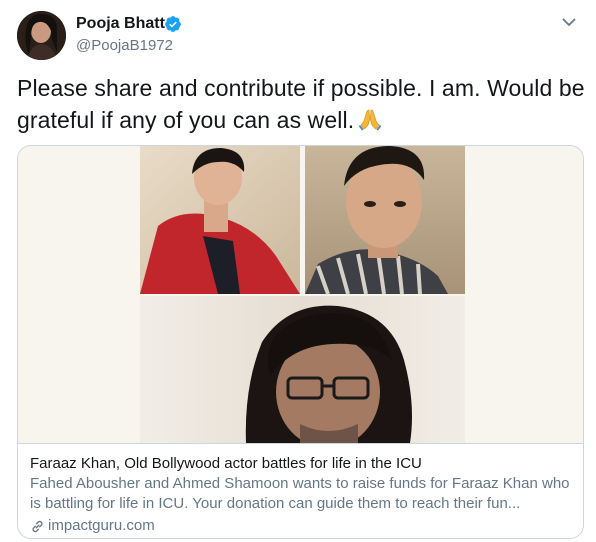 Image resolution: width=596 pixels, height=542 pixels. I want to click on avatar, so click(41, 35).